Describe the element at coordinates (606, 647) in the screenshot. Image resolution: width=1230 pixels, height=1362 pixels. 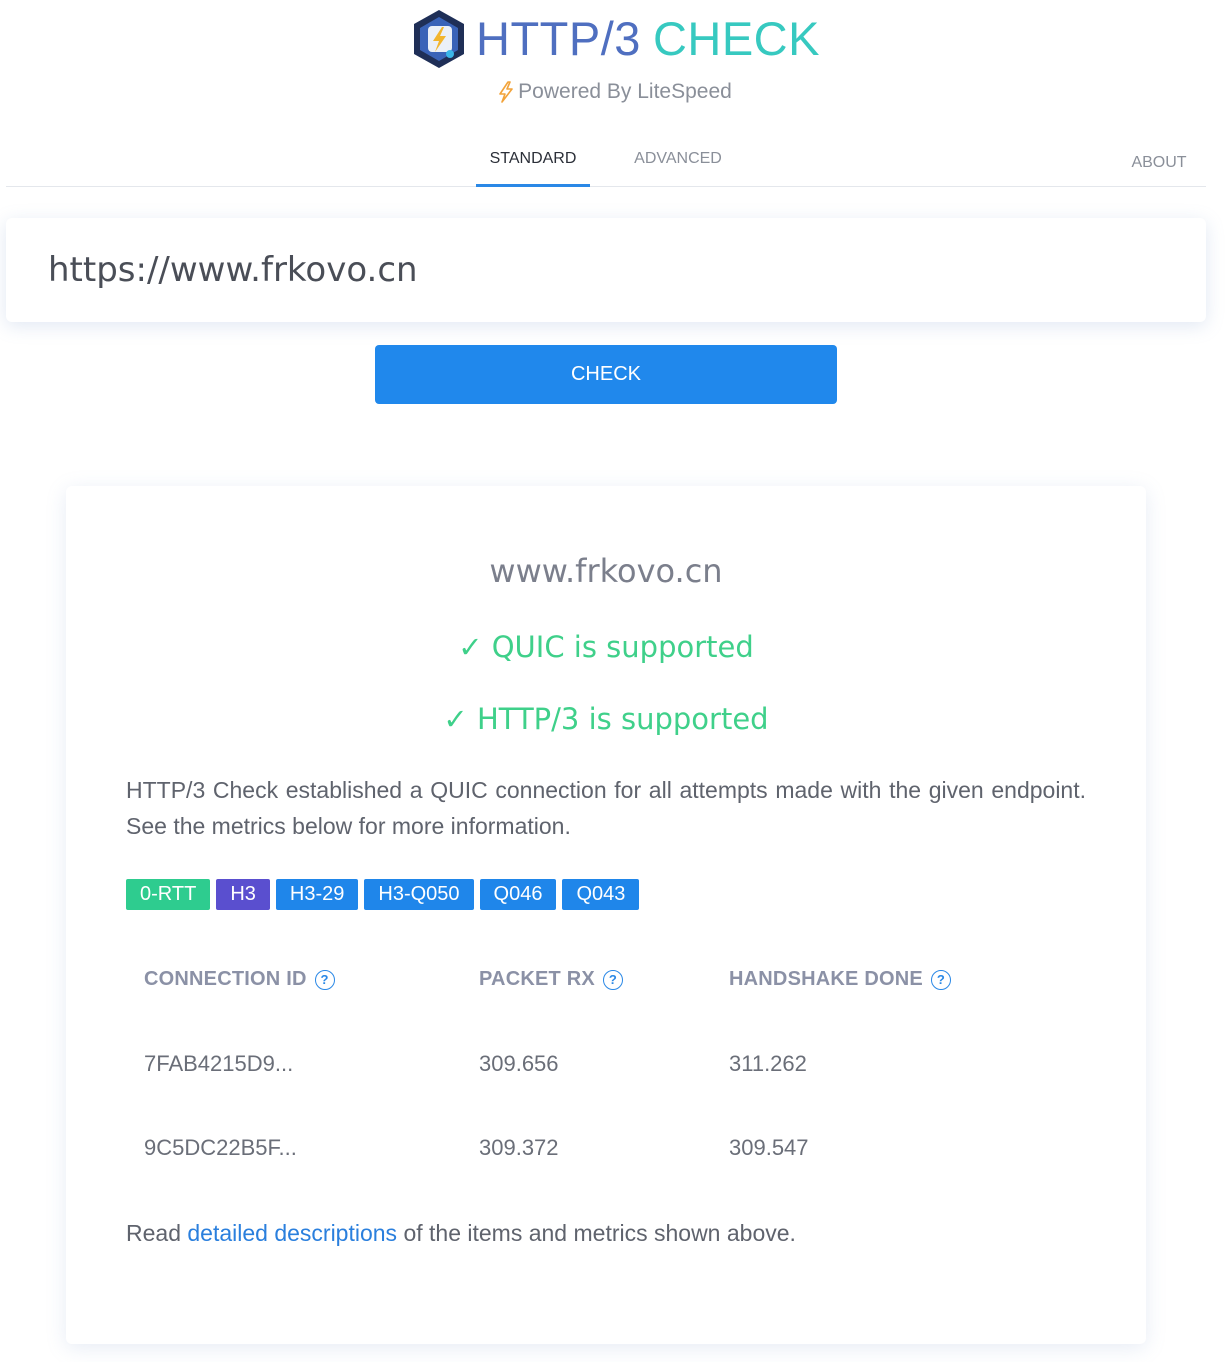
I see `quic-support-status: ✓ QUIC is supported` at that location.